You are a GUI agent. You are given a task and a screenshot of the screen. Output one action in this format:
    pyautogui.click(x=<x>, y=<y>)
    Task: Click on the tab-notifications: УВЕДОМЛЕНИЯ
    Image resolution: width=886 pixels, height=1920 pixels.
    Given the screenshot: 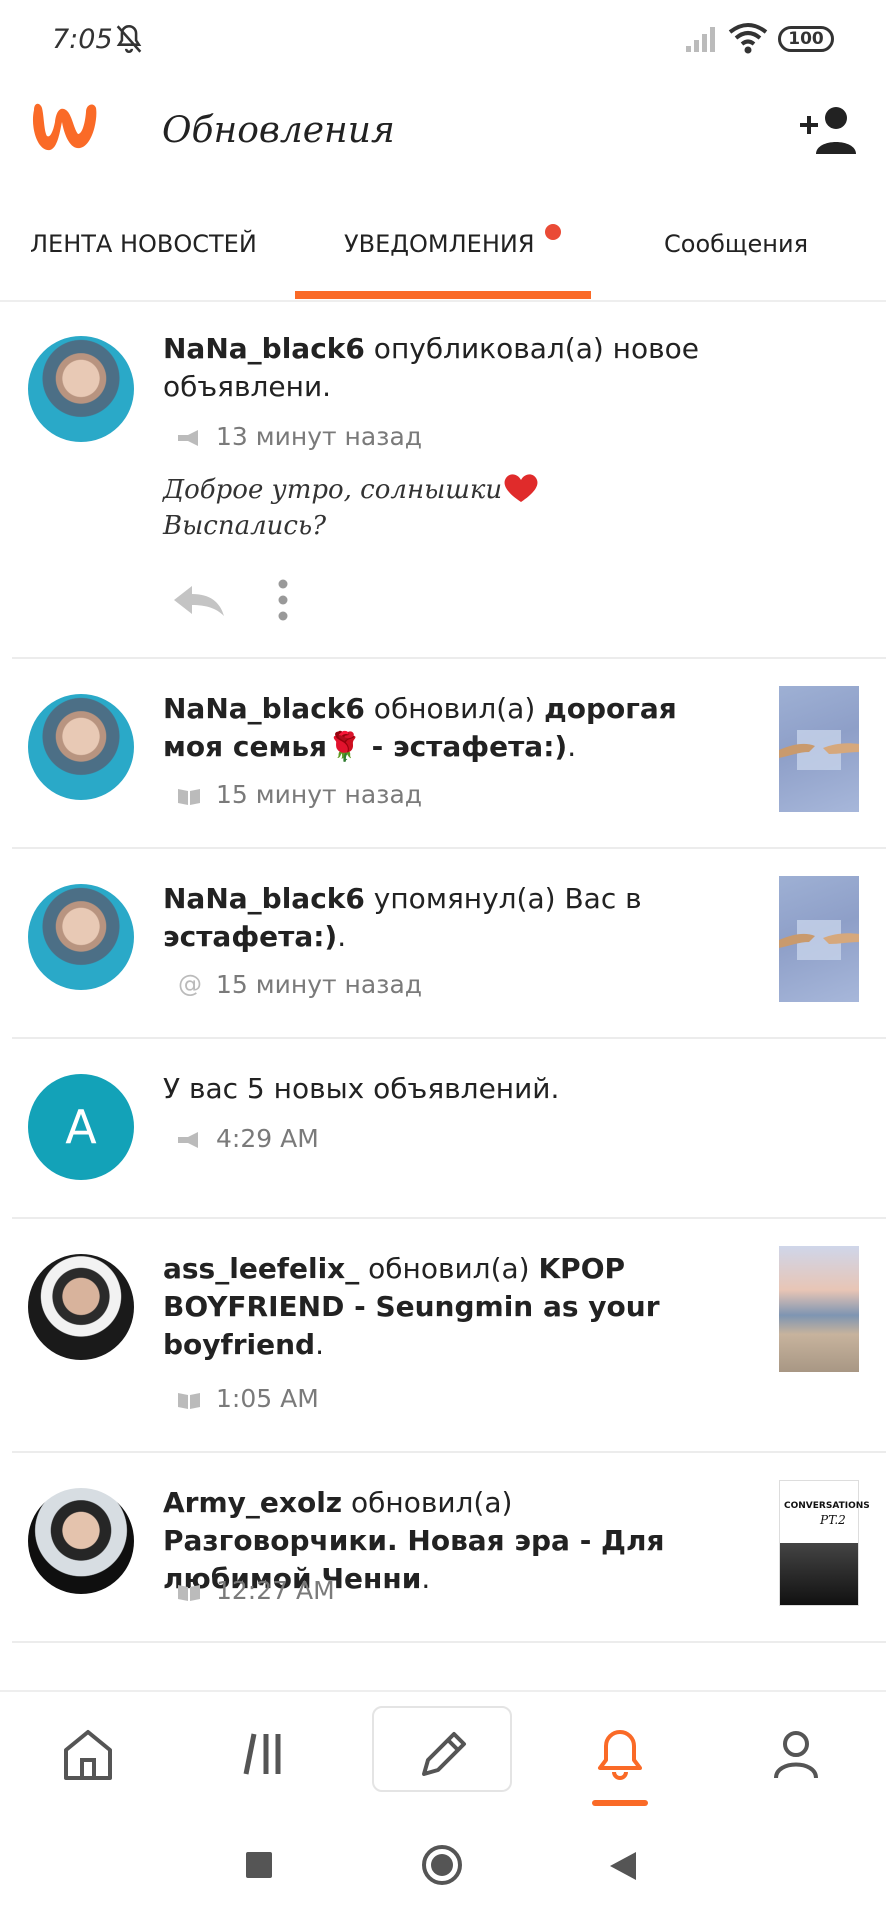 What is the action you would take?
    pyautogui.click(x=439, y=244)
    